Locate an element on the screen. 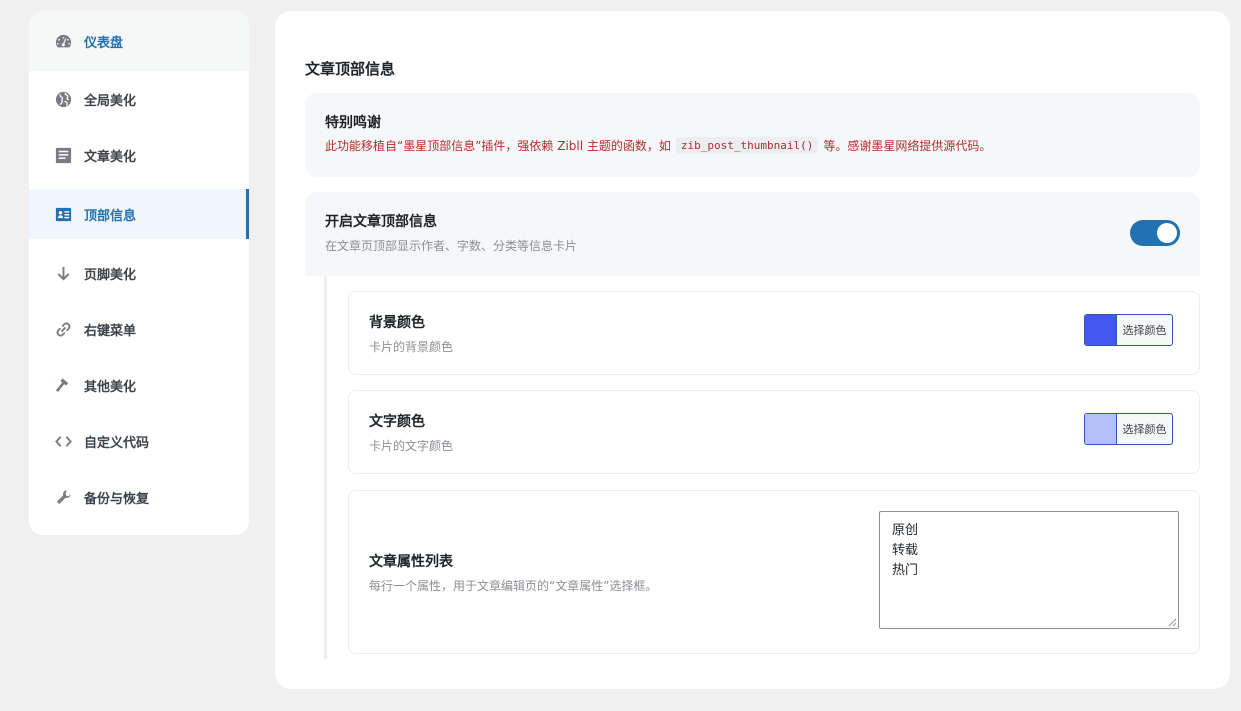  bg-color-picker-button: 选择颜色 is located at coordinates (1128, 330).